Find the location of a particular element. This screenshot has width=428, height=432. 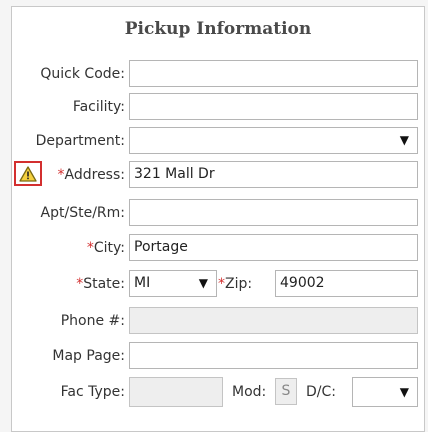

phone-input is located at coordinates (273, 320).